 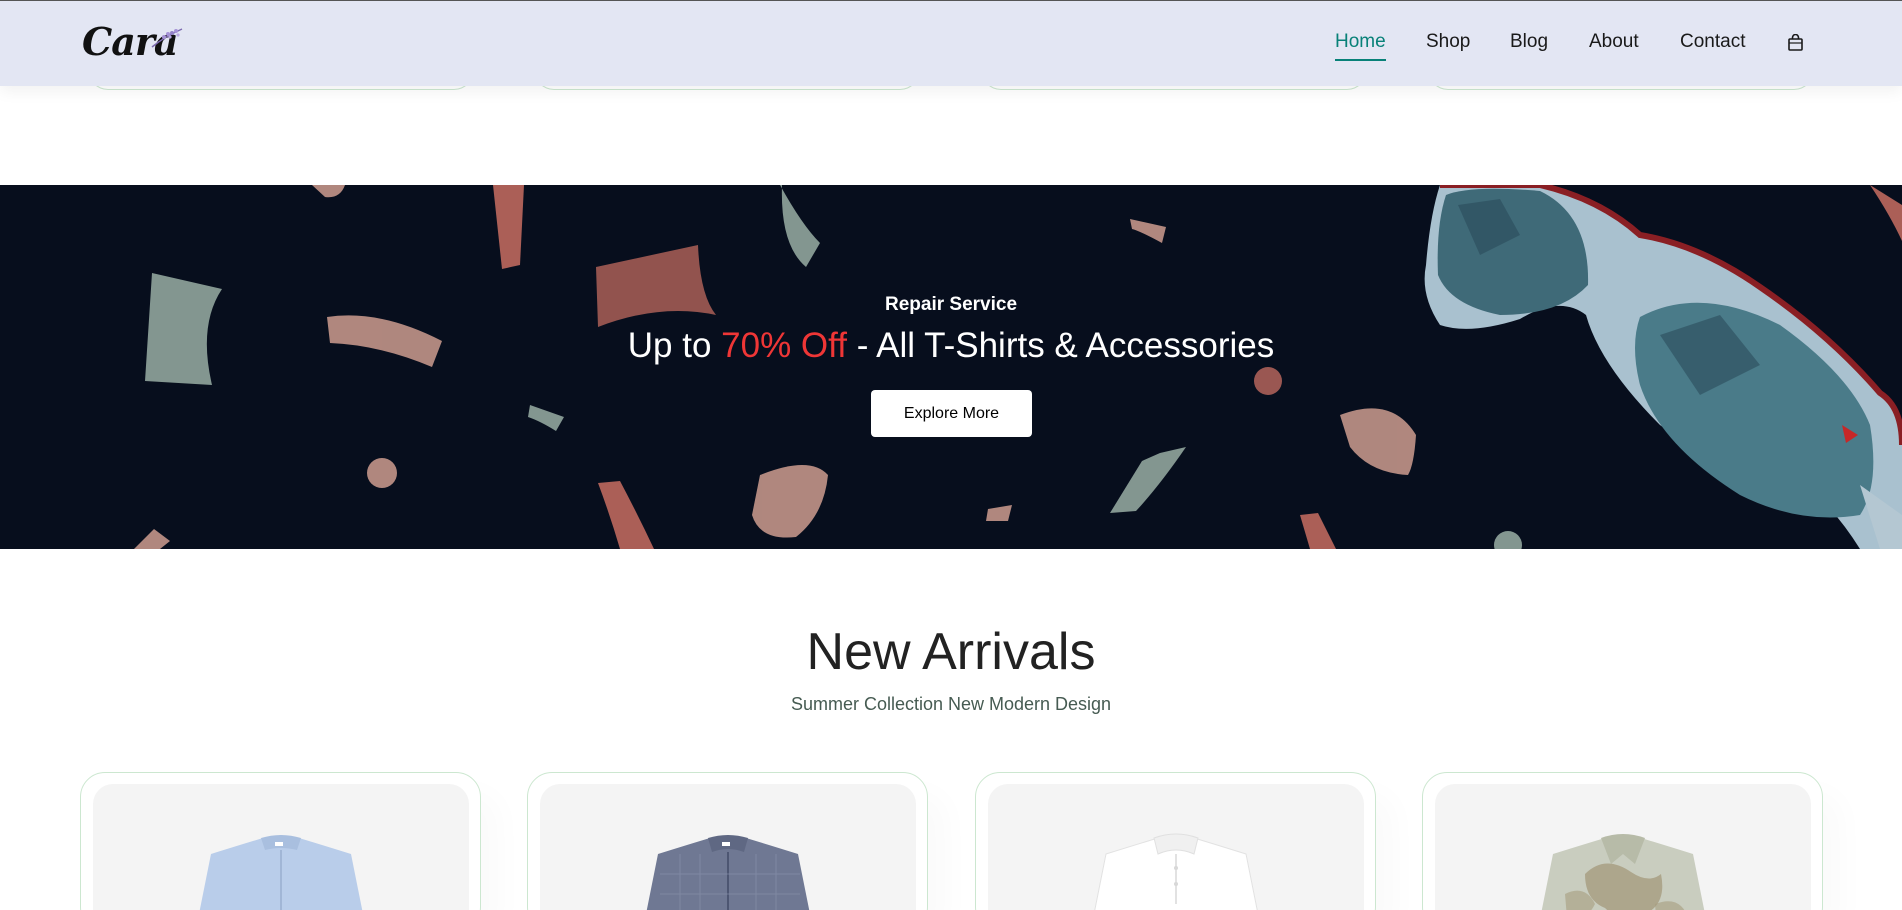 What do you see at coordinates (1795, 42) in the screenshot?
I see `shopping-bag-icon` at bounding box center [1795, 42].